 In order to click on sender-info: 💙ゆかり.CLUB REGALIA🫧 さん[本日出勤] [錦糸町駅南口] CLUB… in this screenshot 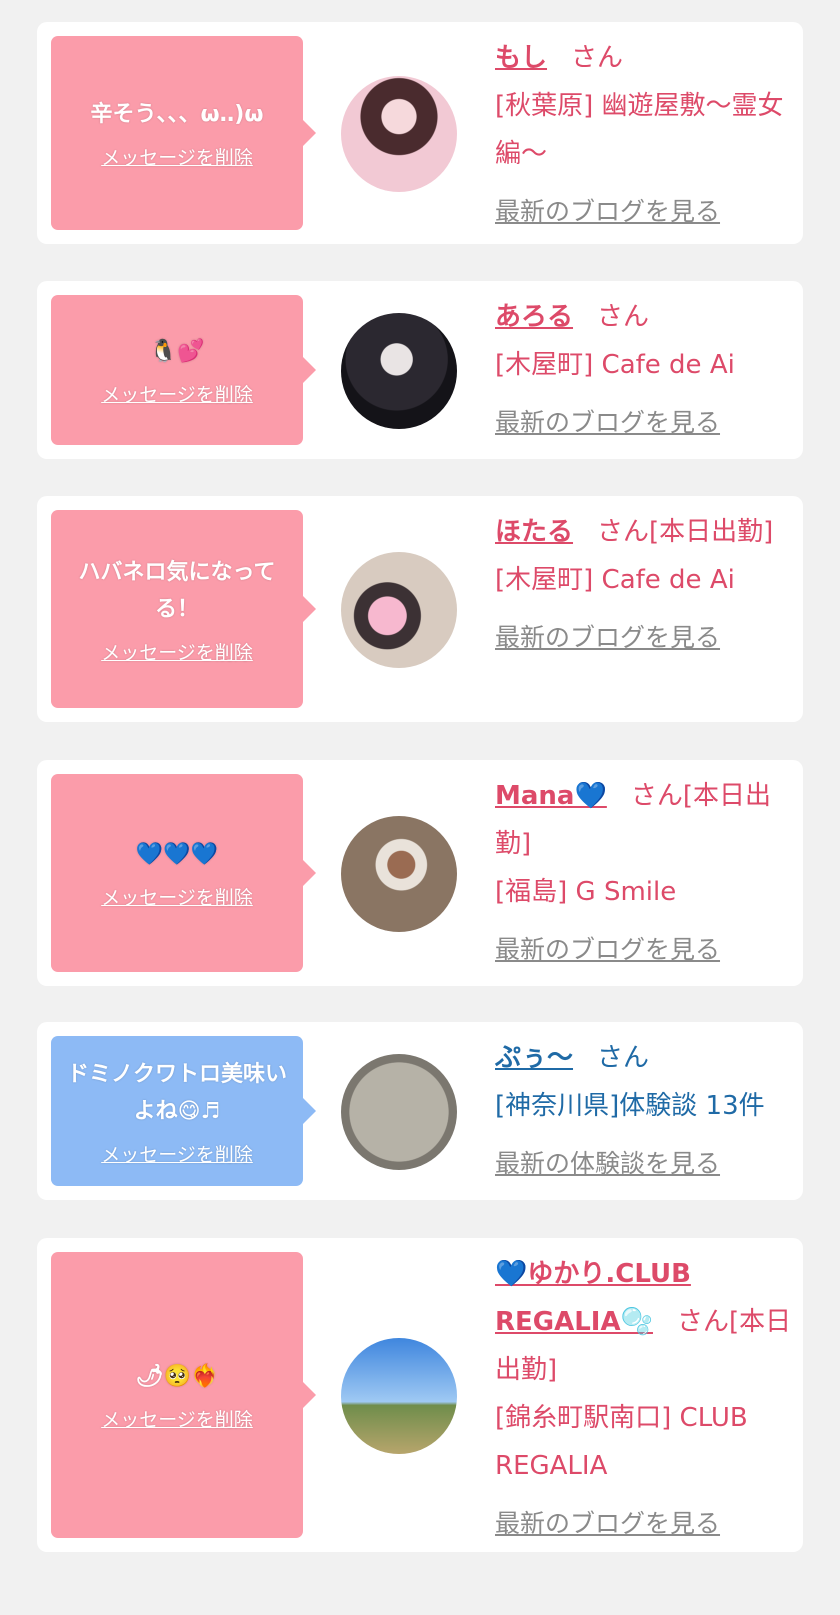, I will do `click(645, 1399)`.